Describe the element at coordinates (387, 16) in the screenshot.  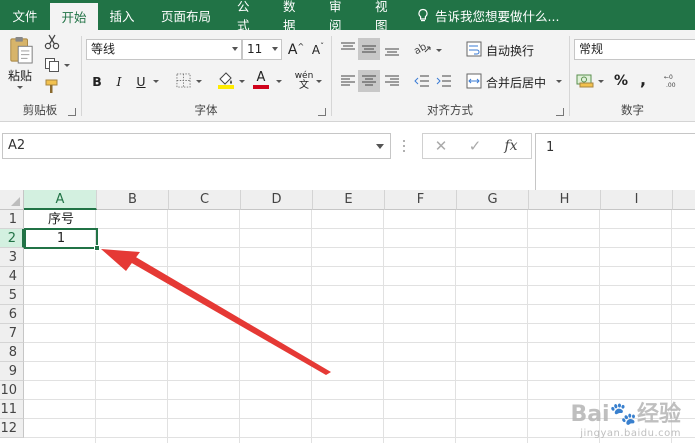
I see `tab-view: 视图` at that location.